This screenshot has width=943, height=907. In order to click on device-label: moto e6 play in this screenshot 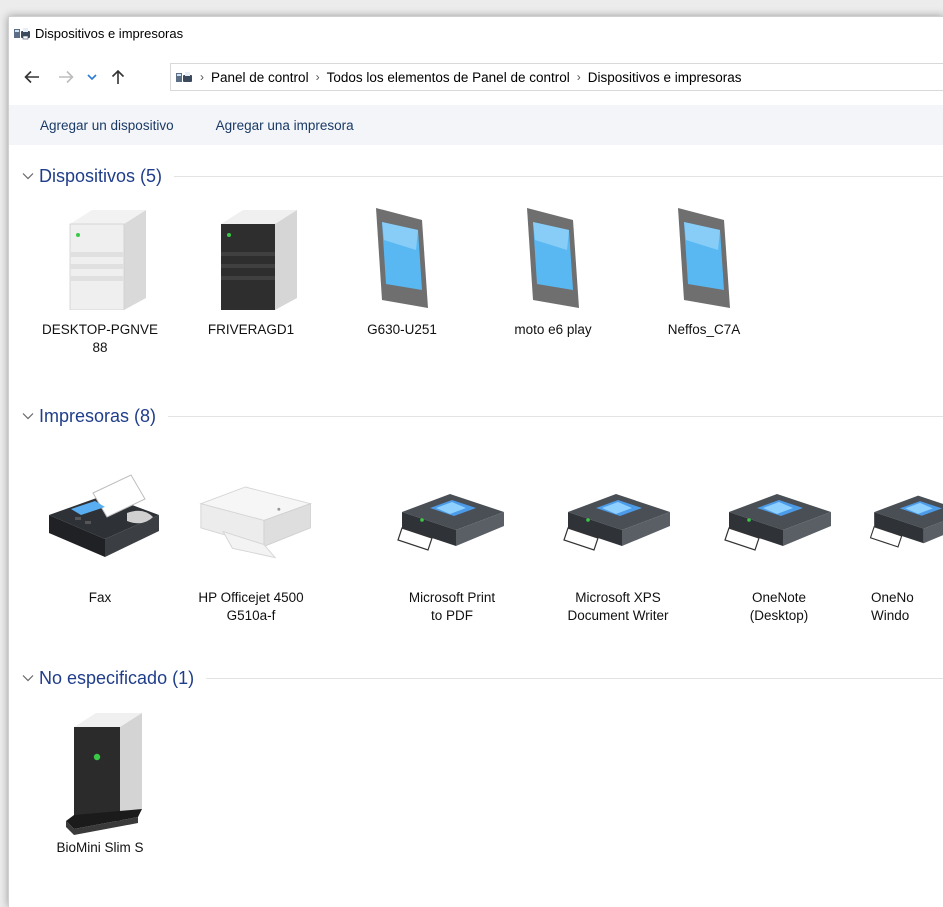, I will do `click(553, 329)`.